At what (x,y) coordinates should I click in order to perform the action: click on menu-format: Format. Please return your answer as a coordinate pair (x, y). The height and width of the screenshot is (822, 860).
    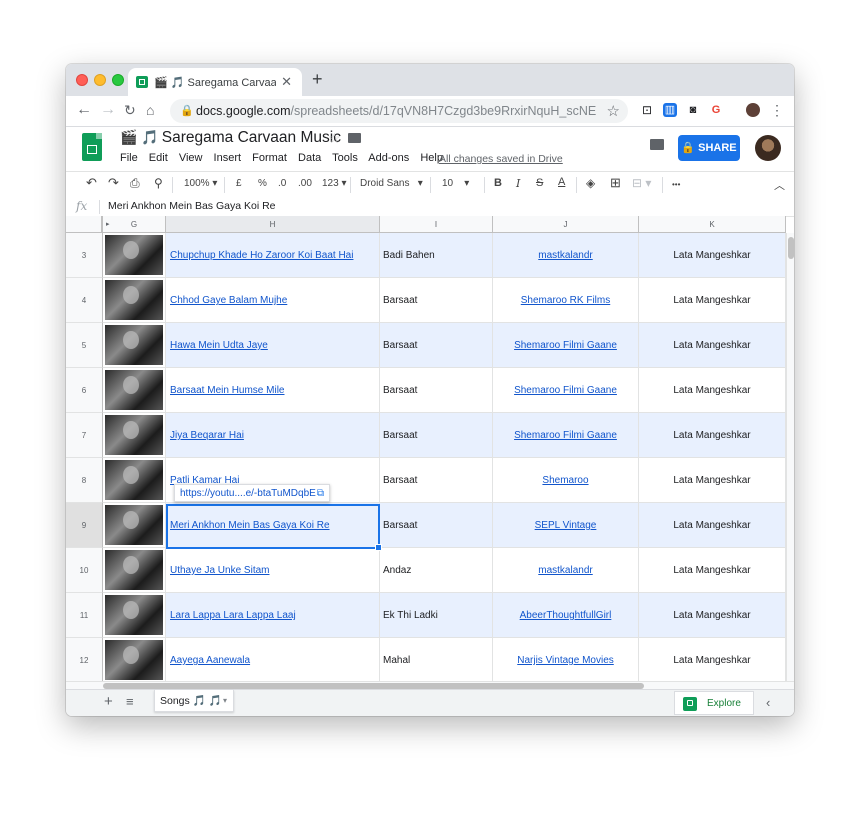
    Looking at the image, I should click on (269, 158).